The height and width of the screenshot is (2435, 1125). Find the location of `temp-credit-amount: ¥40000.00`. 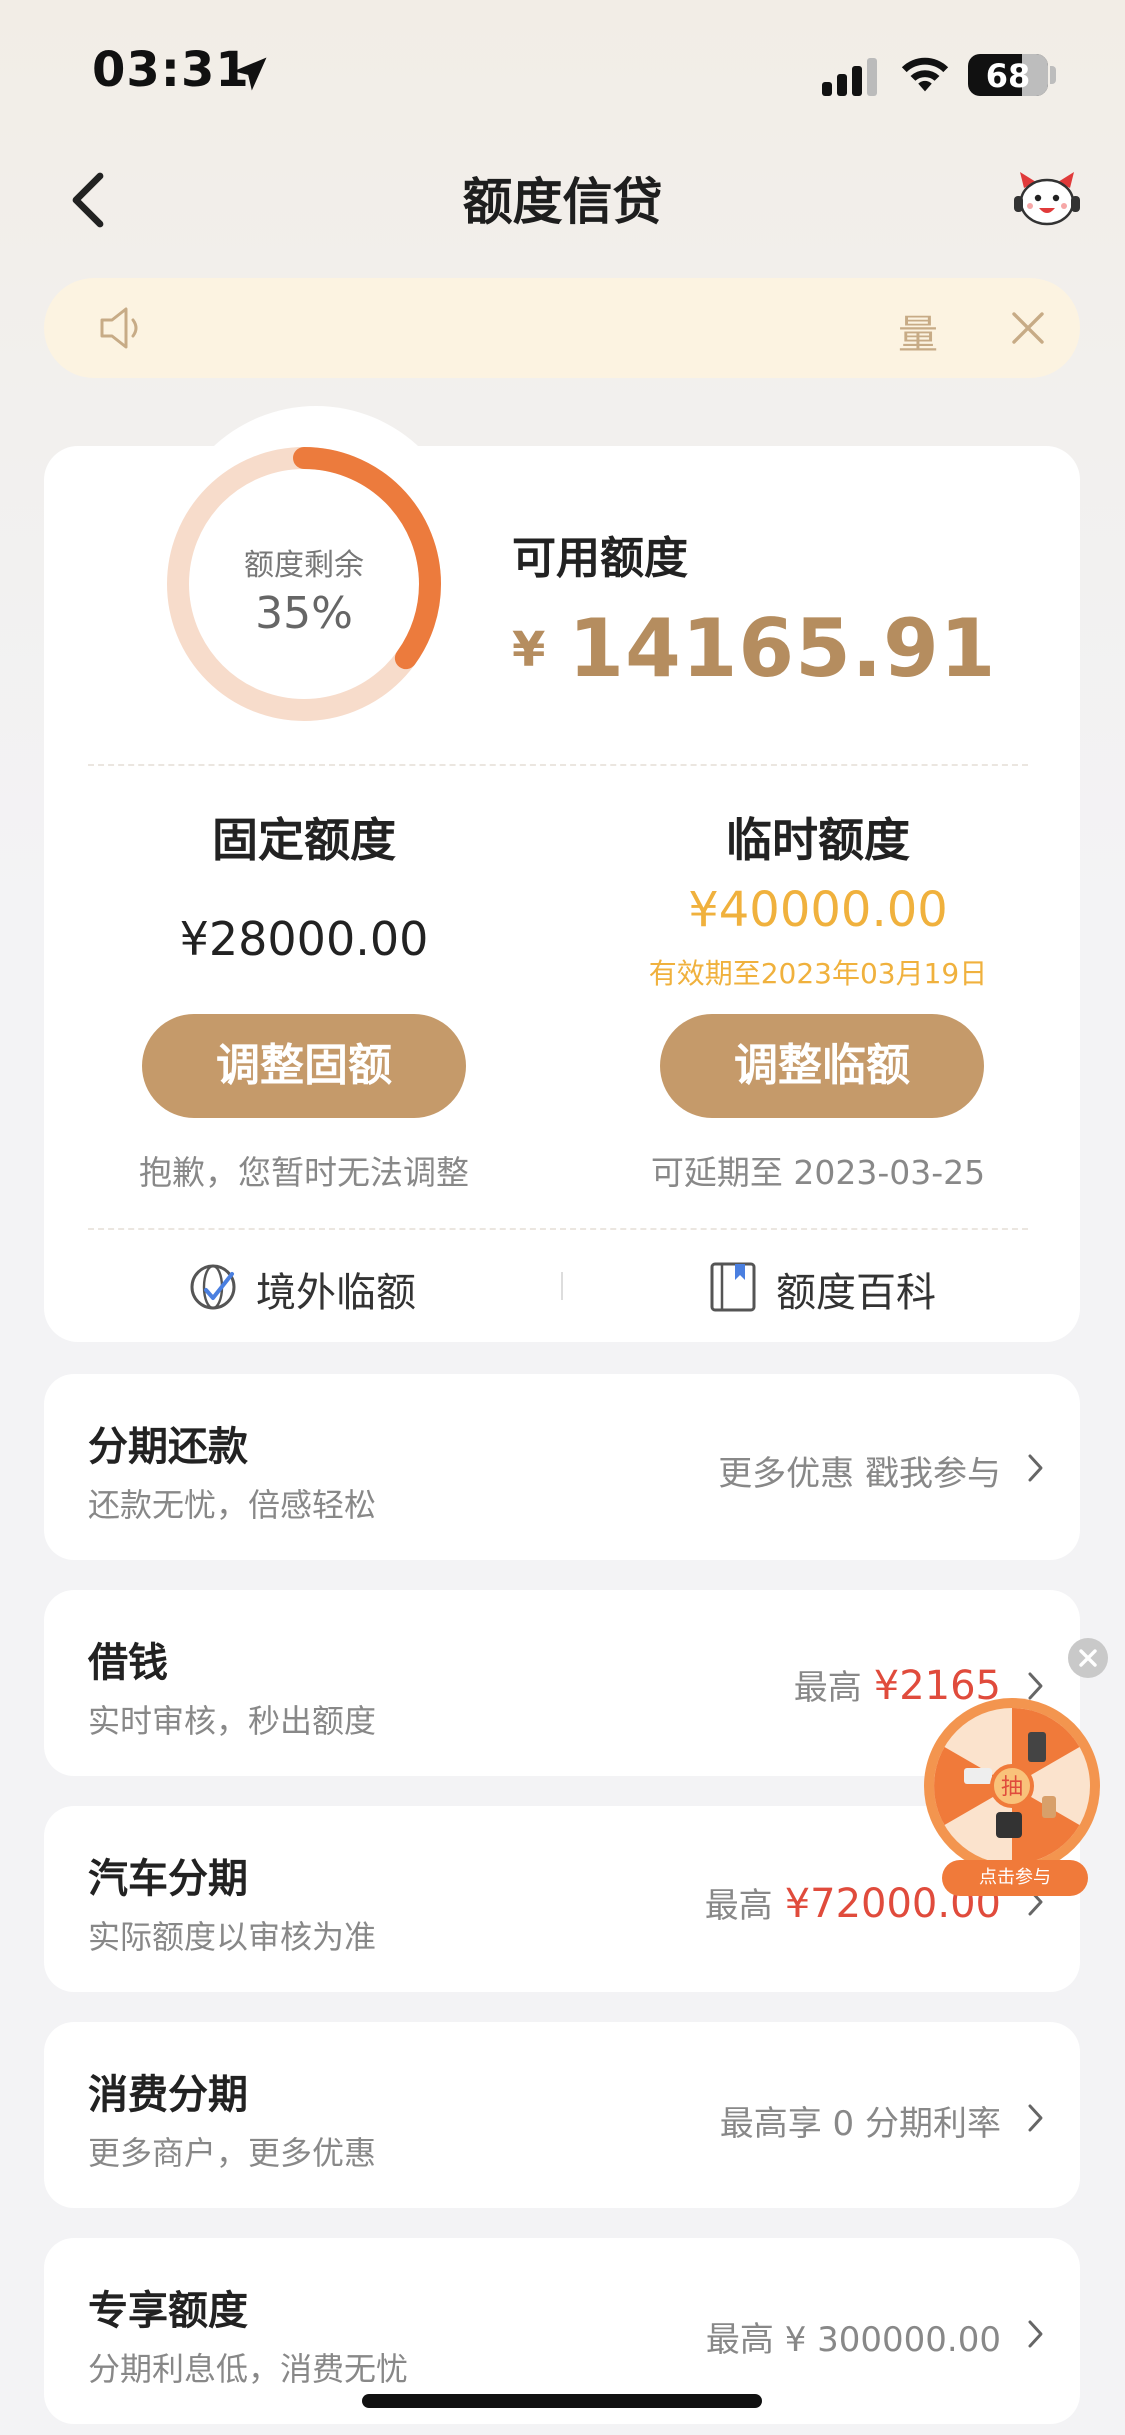

temp-credit-amount: ¥40000.00 is located at coordinates (818, 910).